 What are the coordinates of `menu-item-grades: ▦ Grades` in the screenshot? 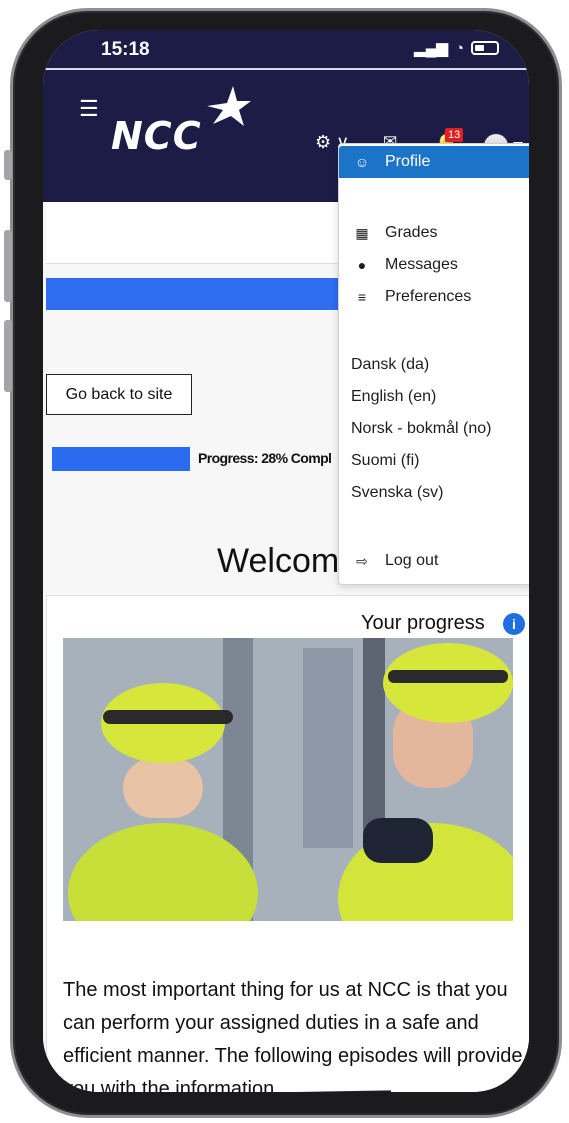 It's located at (434, 233).